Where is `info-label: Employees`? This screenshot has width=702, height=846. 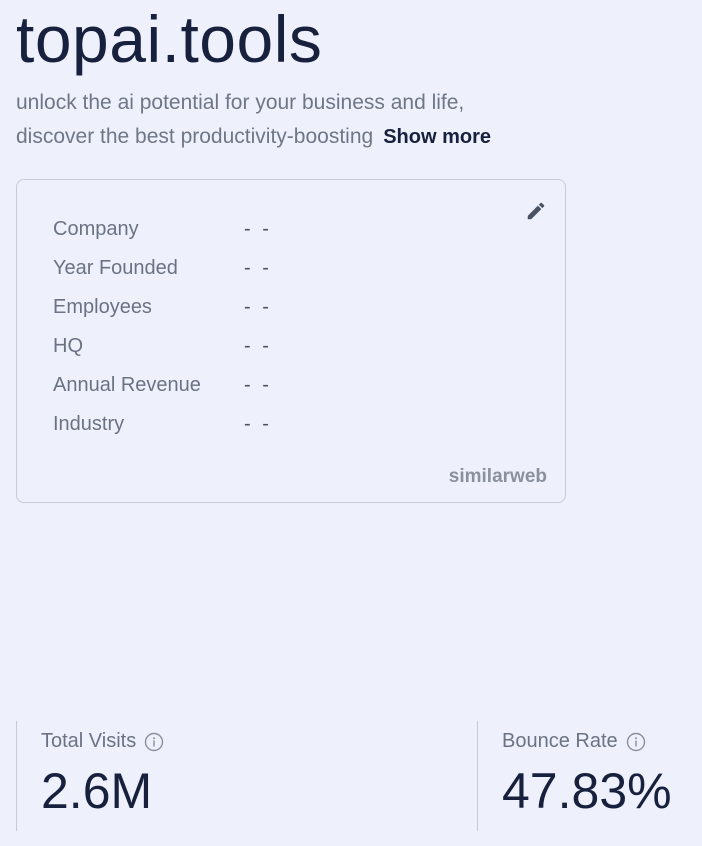
info-label: Employees is located at coordinates (102, 307).